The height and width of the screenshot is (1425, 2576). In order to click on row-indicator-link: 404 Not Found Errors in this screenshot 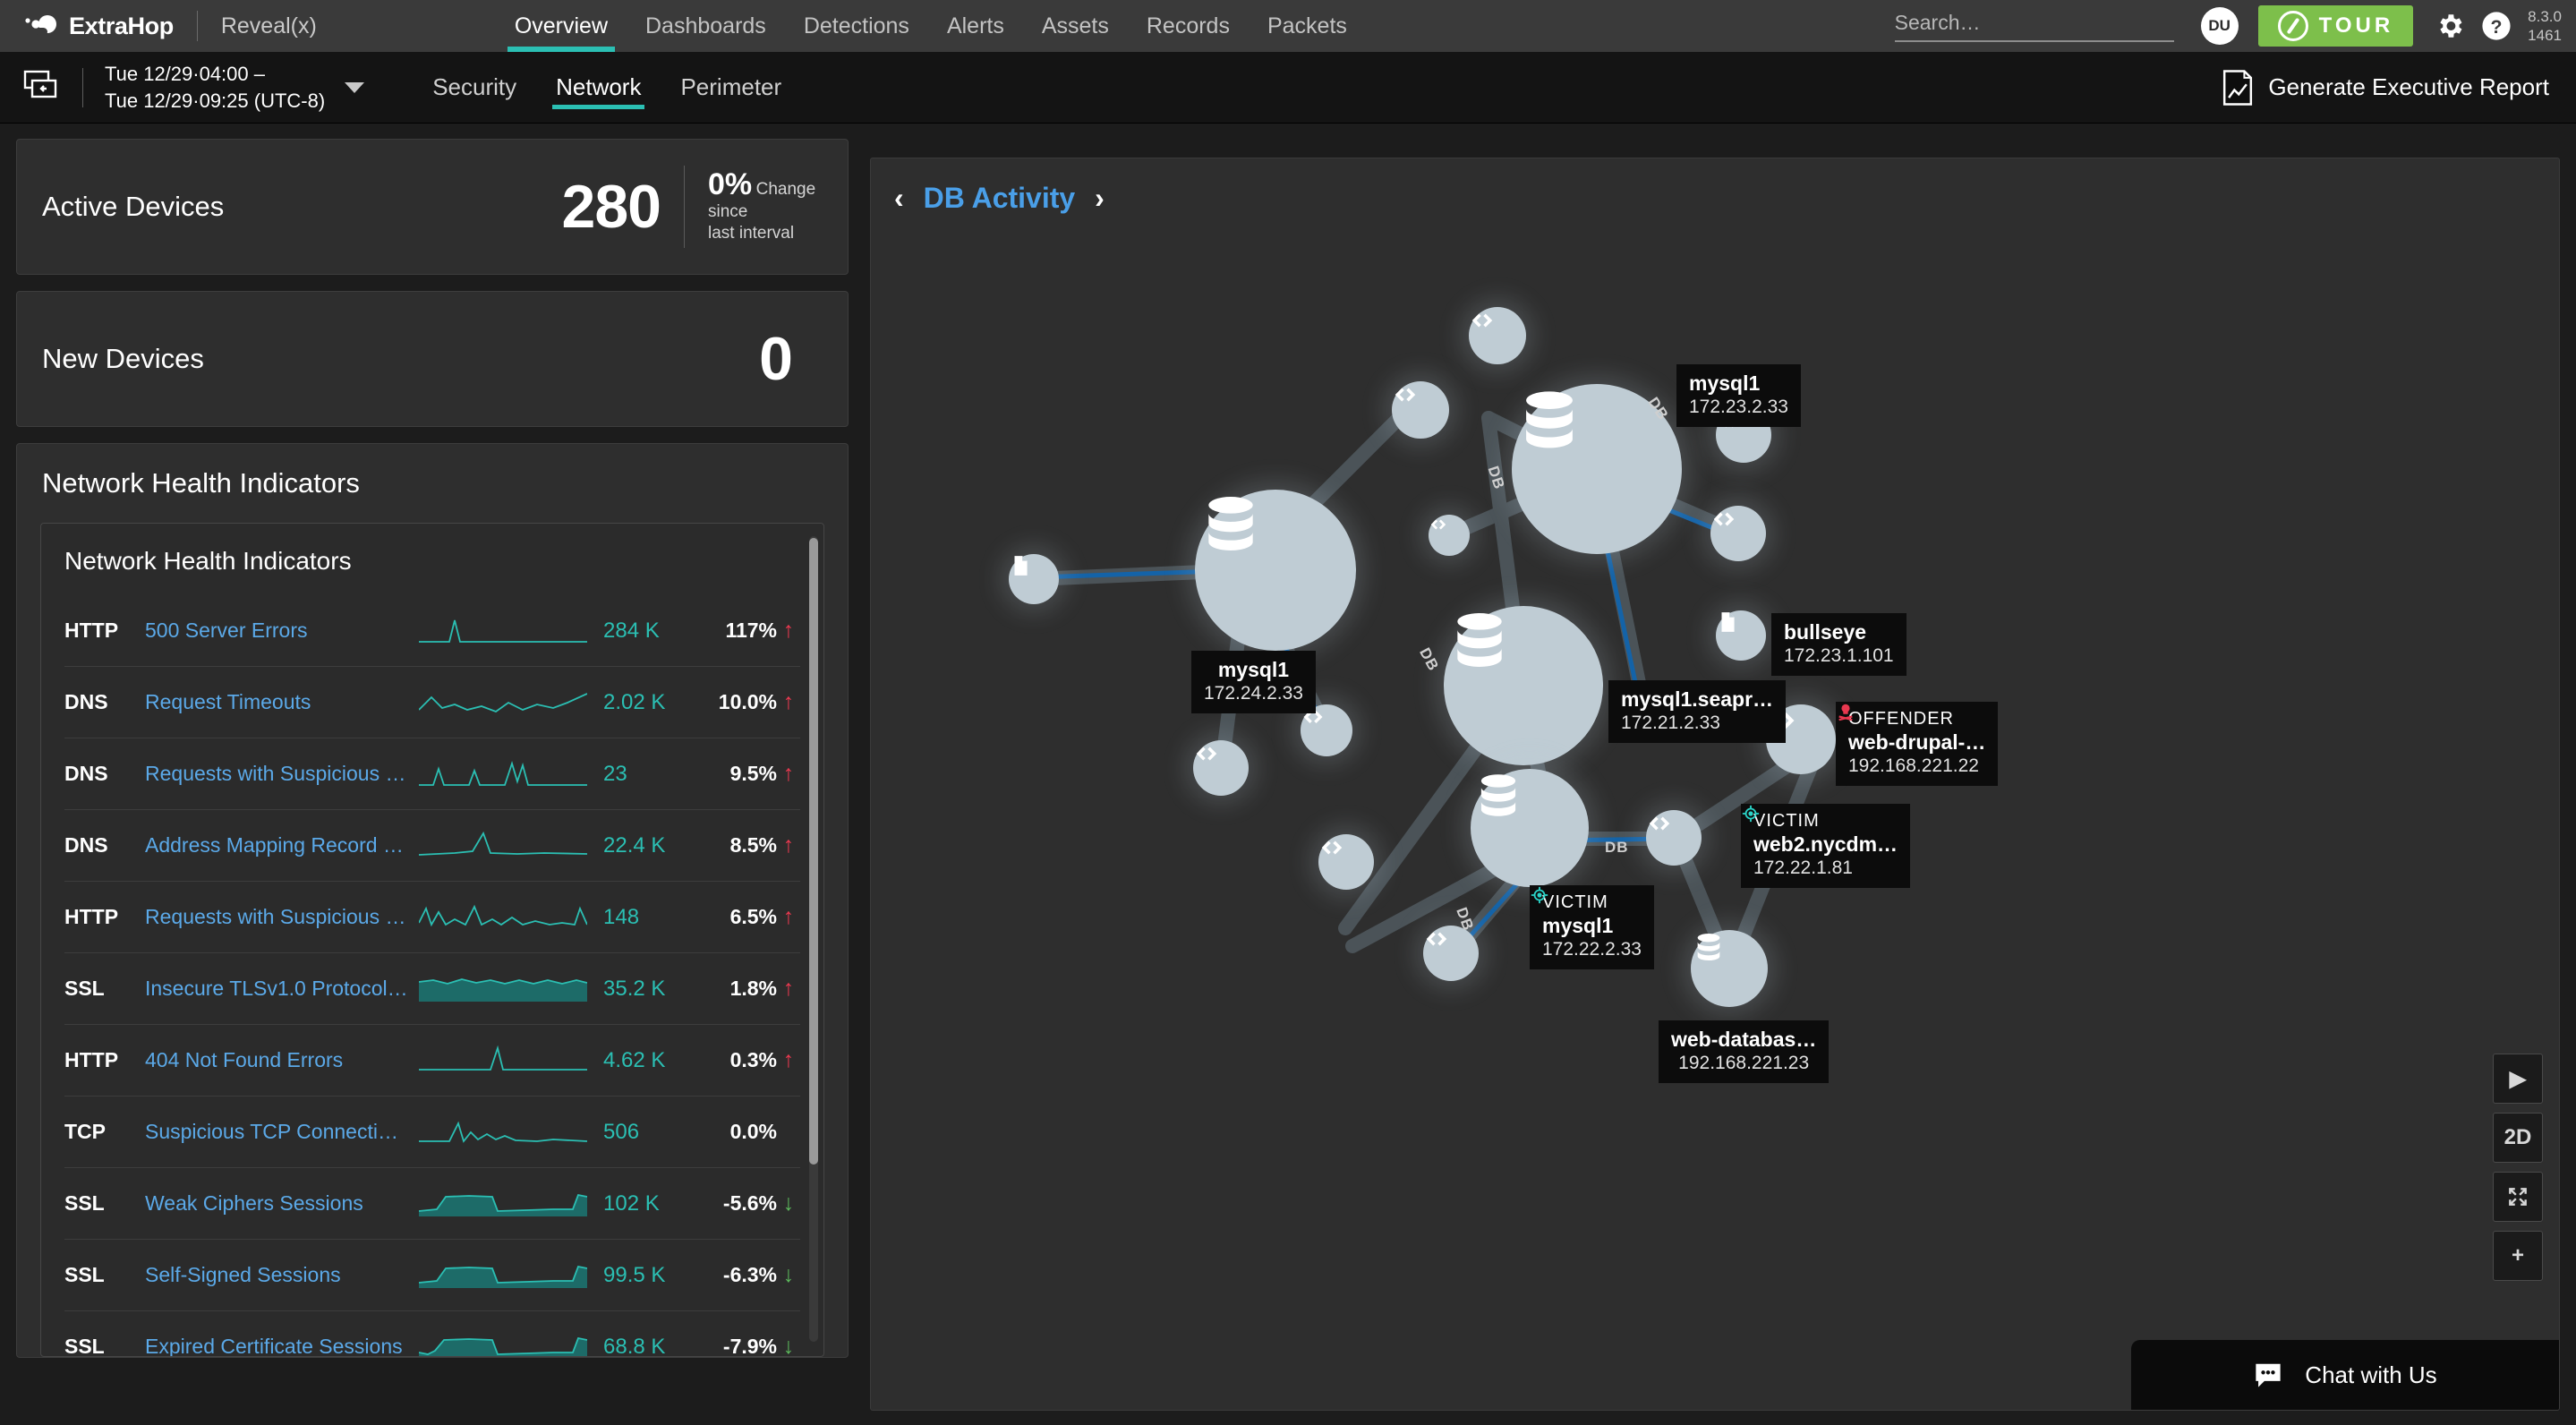, I will do `click(282, 1060)`.